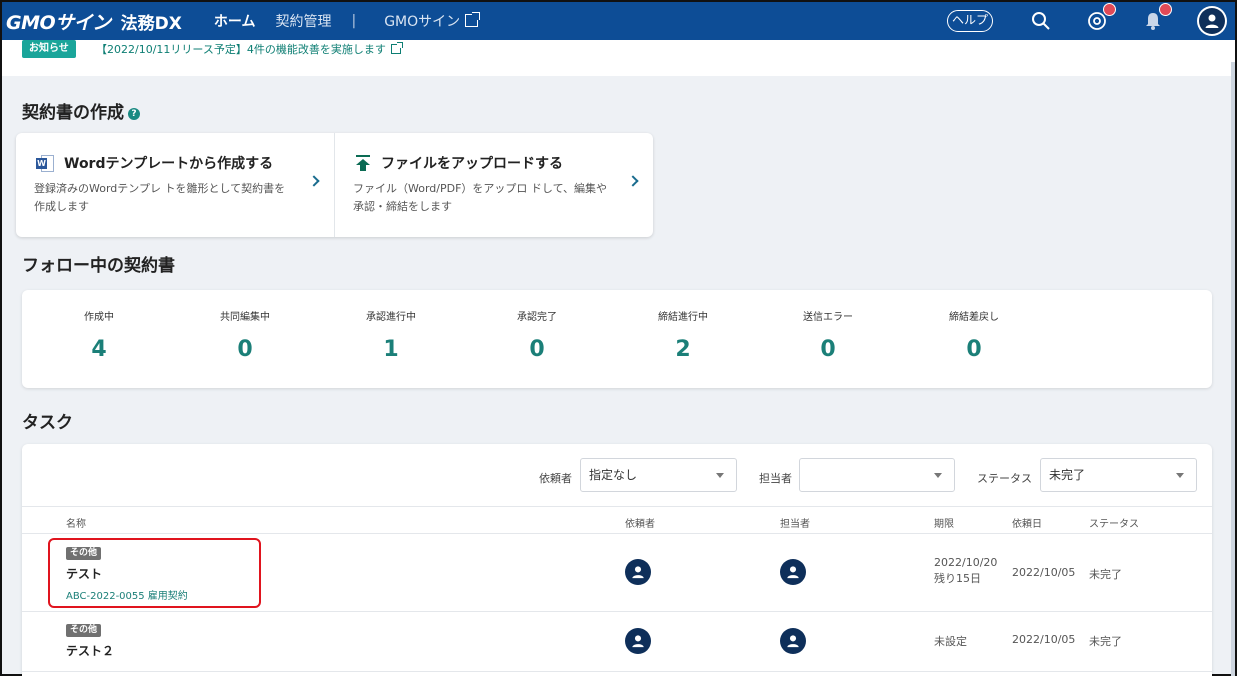 Image resolution: width=1237 pixels, height=676 pixels. Describe the element at coordinates (950, 641) in the screenshot. I see `task-due-date: 未設定` at that location.